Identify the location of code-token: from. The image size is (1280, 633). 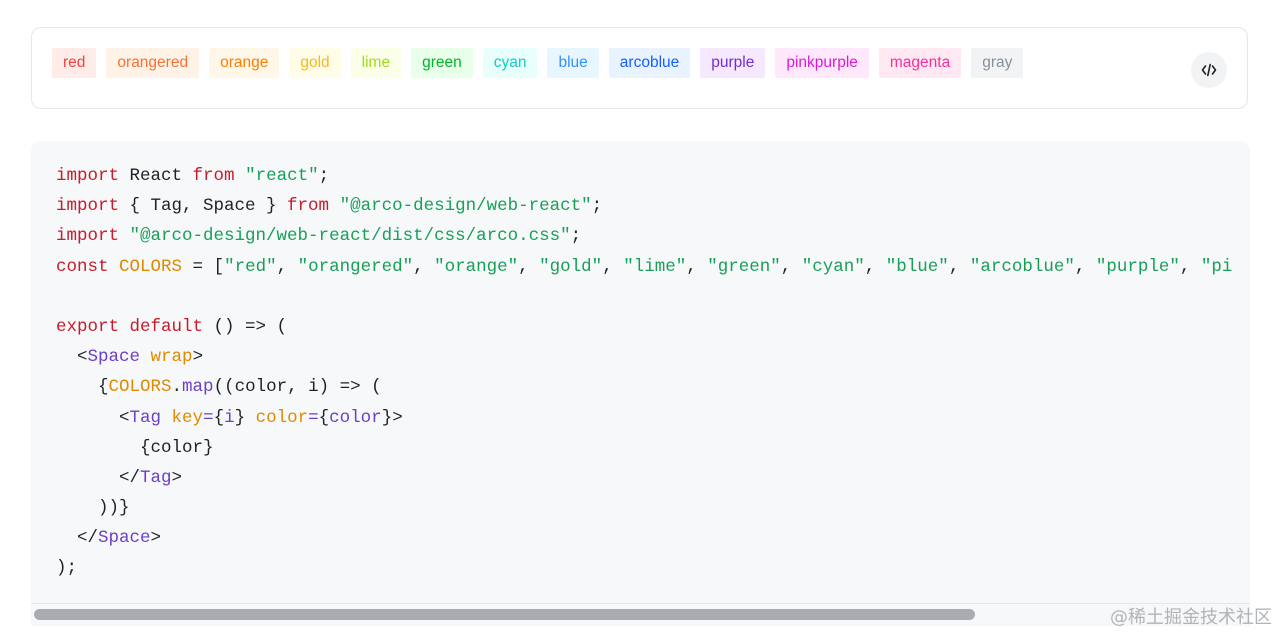
(308, 206).